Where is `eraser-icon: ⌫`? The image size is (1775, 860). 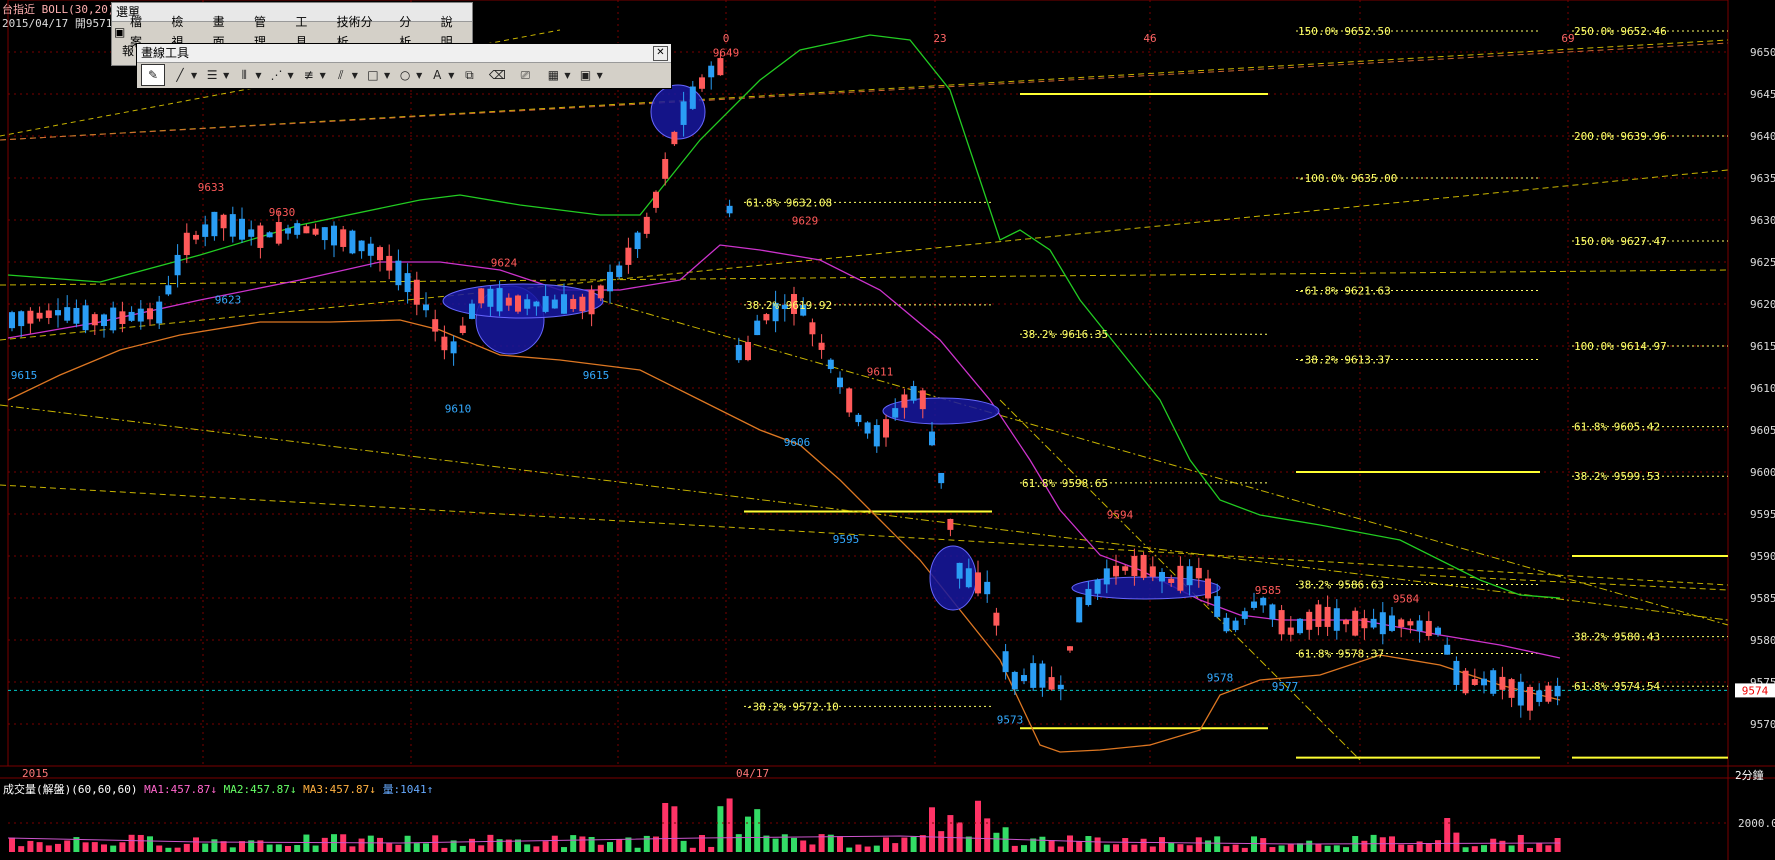
eraser-icon: ⌫ is located at coordinates (497, 75).